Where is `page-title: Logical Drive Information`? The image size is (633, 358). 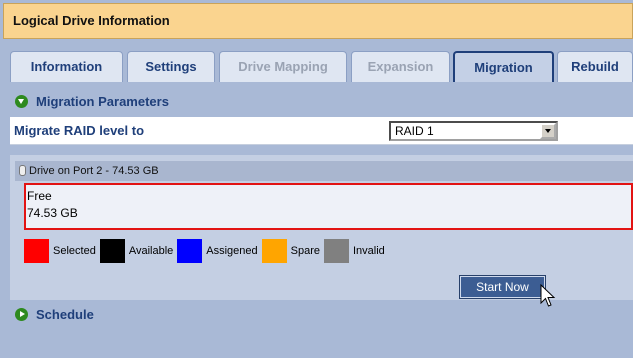
page-title: Logical Drive Information is located at coordinates (318, 21).